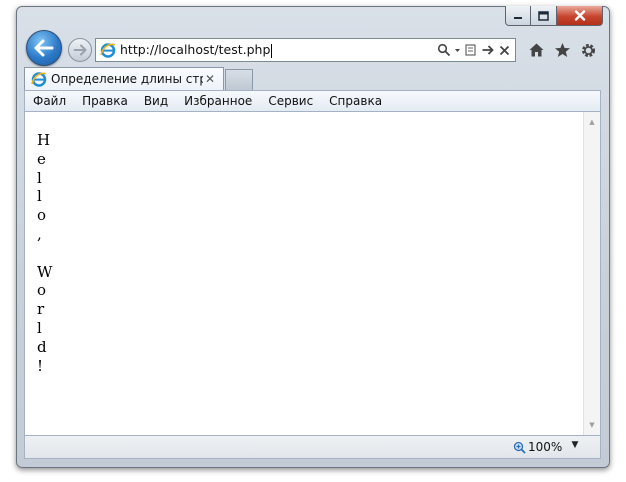  What do you see at coordinates (218, 101) in the screenshot?
I see `menu-favorites: Избранное` at bounding box center [218, 101].